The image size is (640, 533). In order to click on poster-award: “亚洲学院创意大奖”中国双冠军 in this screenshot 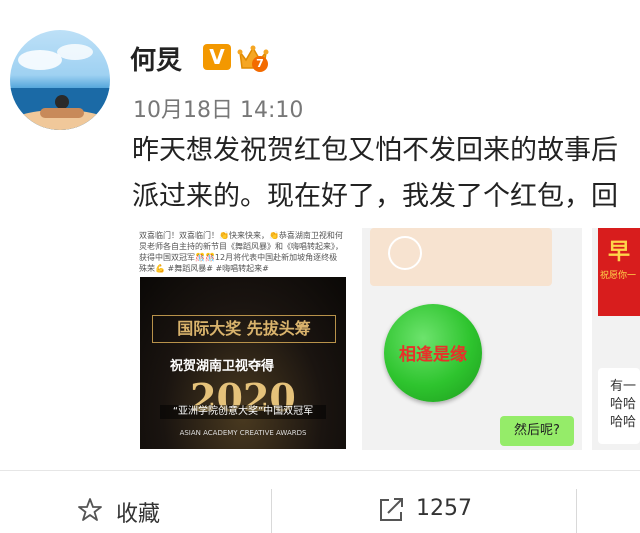, I will do `click(243, 412)`.